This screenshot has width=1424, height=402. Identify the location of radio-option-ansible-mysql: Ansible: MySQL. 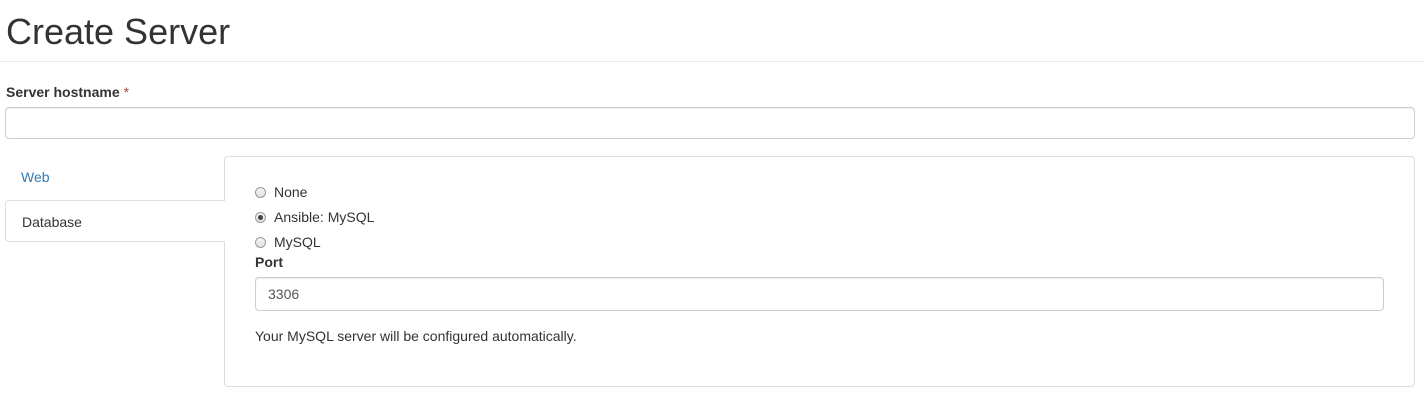
(314, 217).